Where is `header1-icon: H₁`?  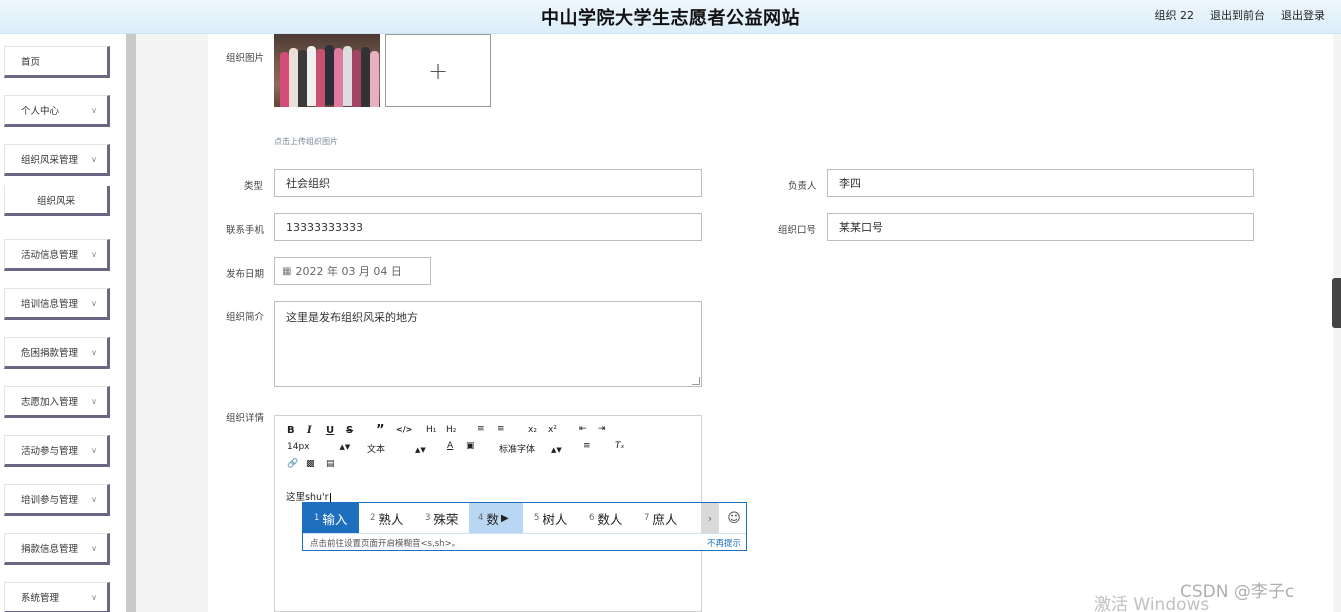
header1-icon: H₁ is located at coordinates (431, 430).